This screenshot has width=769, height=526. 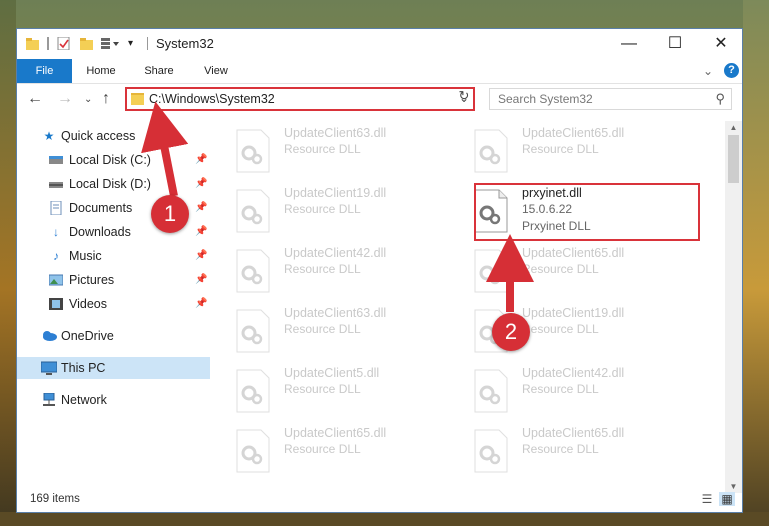 I want to click on step-marker-2: 2, so click(x=511, y=332).